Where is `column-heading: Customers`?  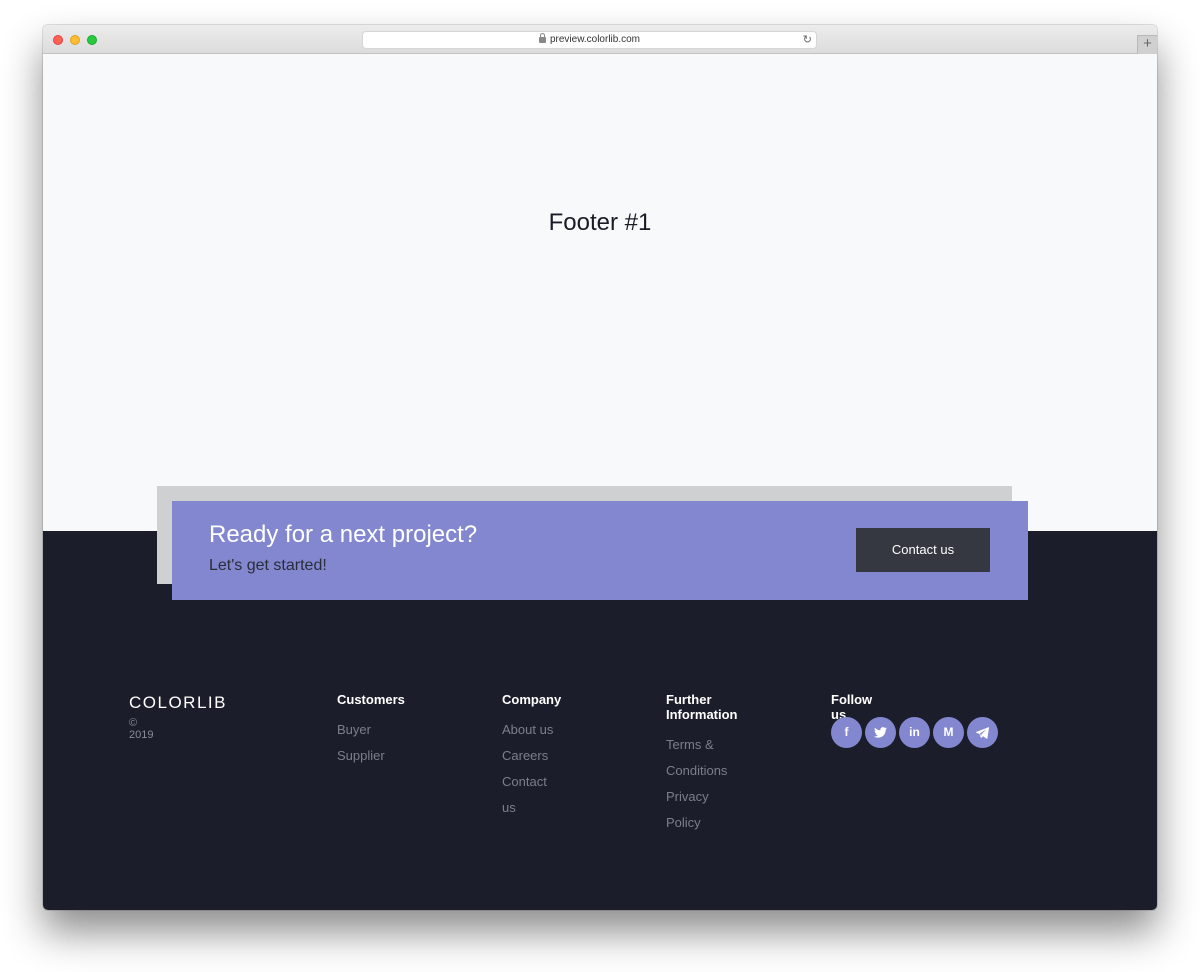 column-heading: Customers is located at coordinates (371, 699).